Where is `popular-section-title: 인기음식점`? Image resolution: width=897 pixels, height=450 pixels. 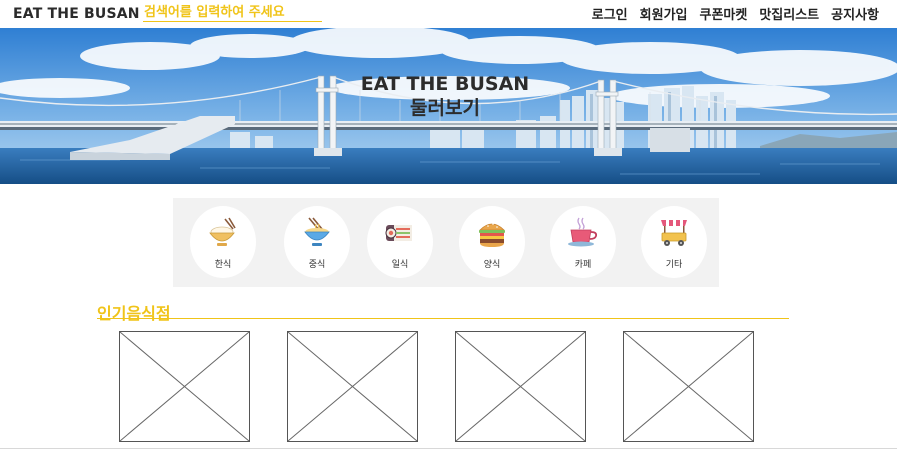
popular-section-title: 인기음식점 is located at coordinates (134, 313).